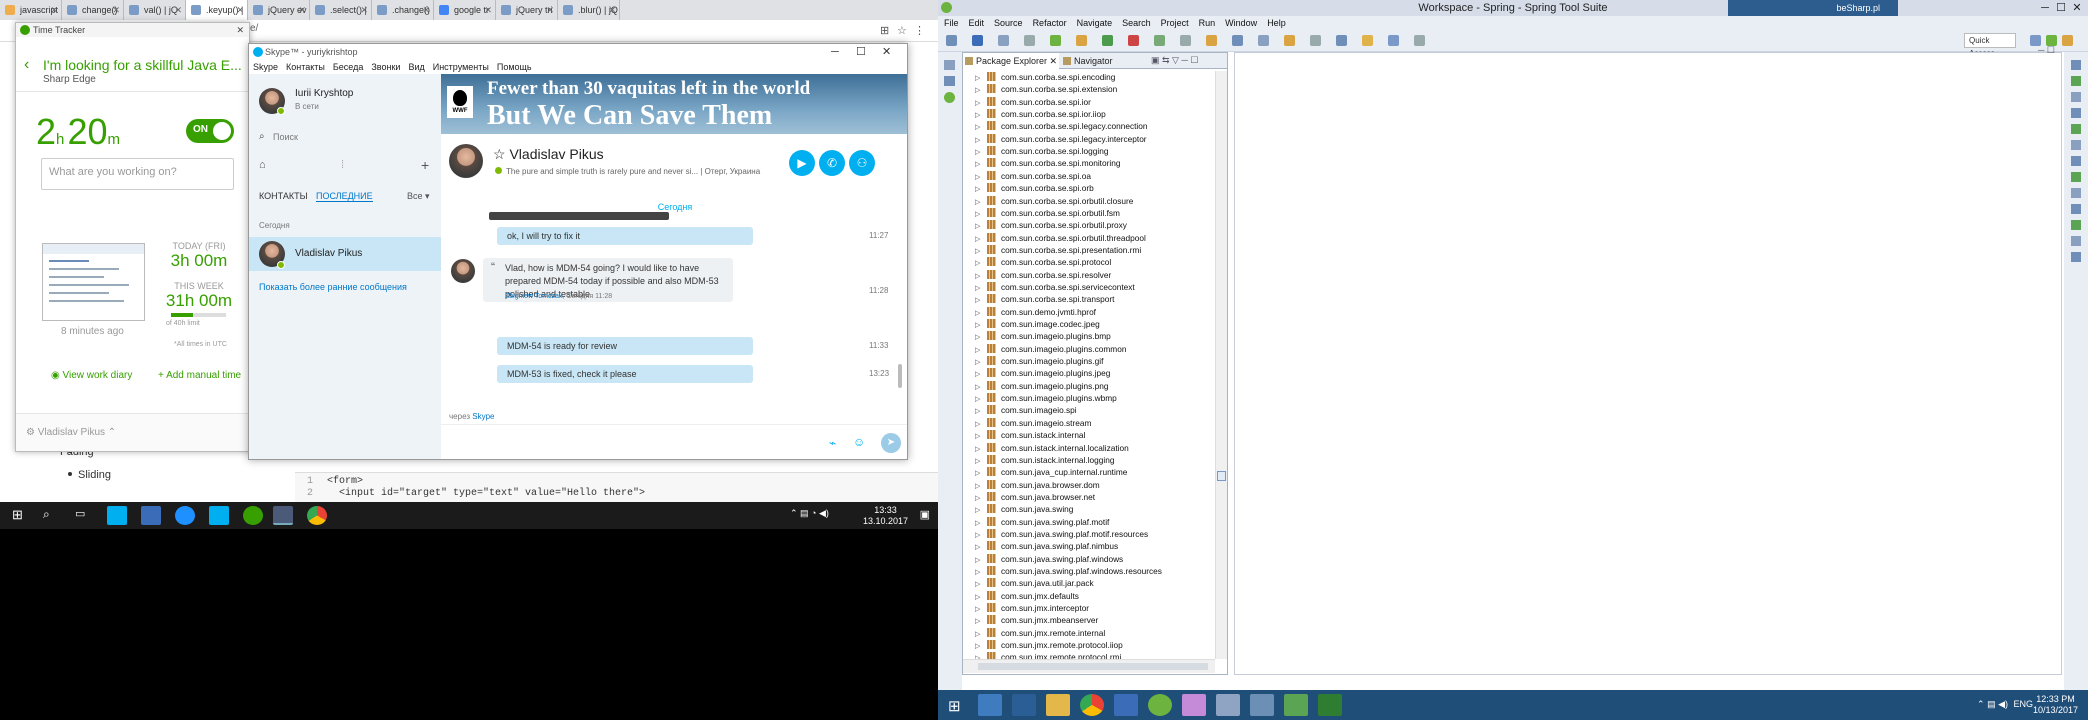 This screenshot has width=2088, height=720. Describe the element at coordinates (1044, 460) in the screenshot. I see `tree-item: ▷ com.sun.istack.internal.logging` at that location.